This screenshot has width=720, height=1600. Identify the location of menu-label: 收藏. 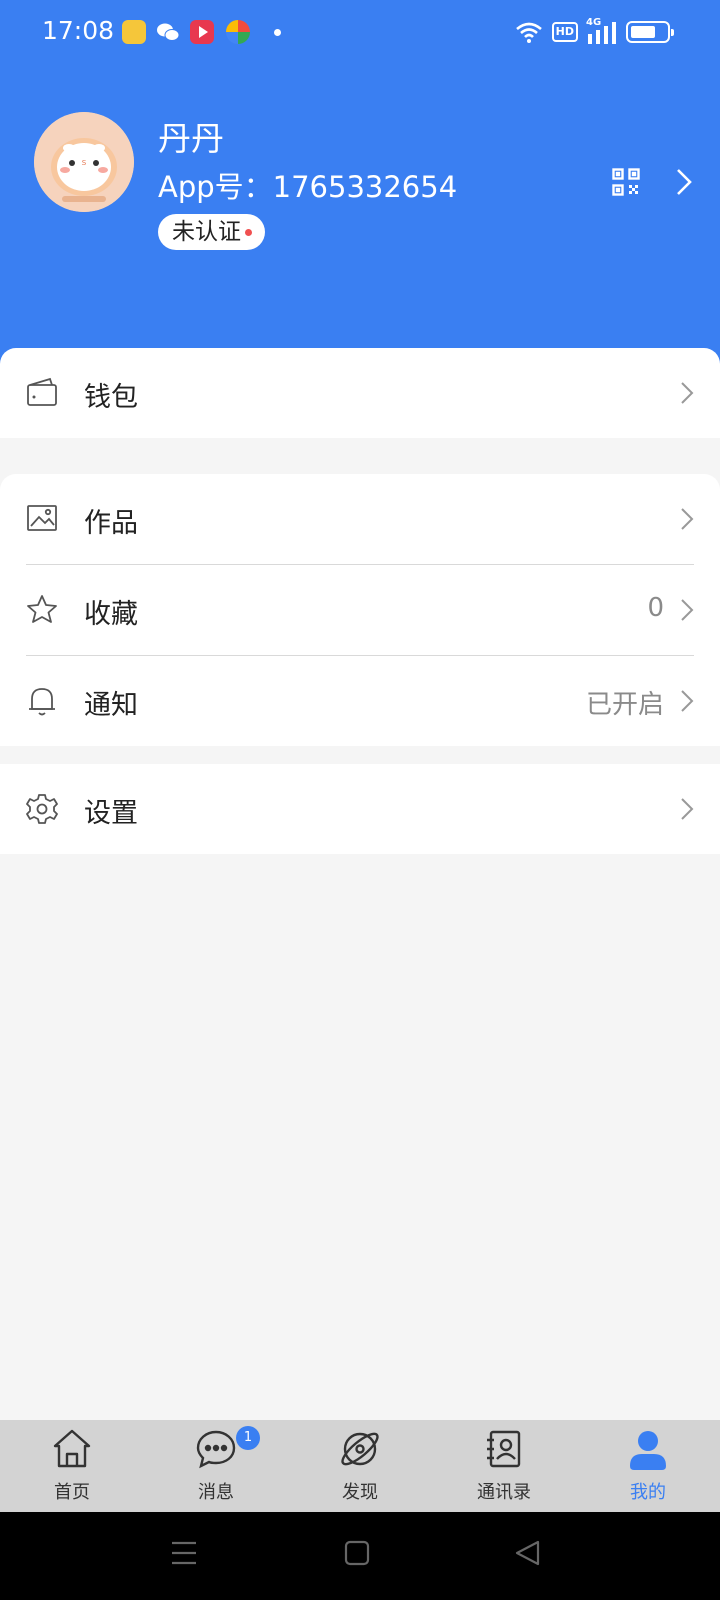
(111, 614).